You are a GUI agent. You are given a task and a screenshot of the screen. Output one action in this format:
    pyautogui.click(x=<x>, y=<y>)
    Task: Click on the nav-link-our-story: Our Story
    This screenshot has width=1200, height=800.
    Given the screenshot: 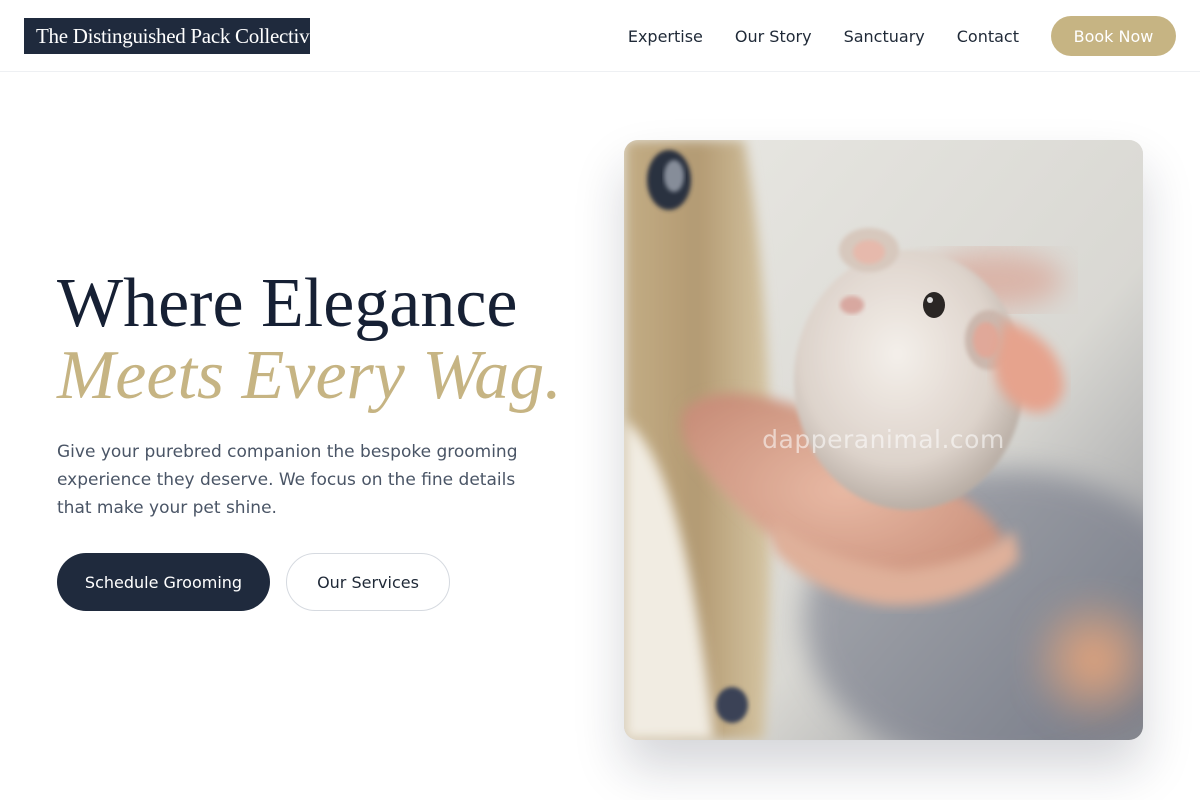 What is the action you would take?
    pyautogui.click(x=773, y=36)
    